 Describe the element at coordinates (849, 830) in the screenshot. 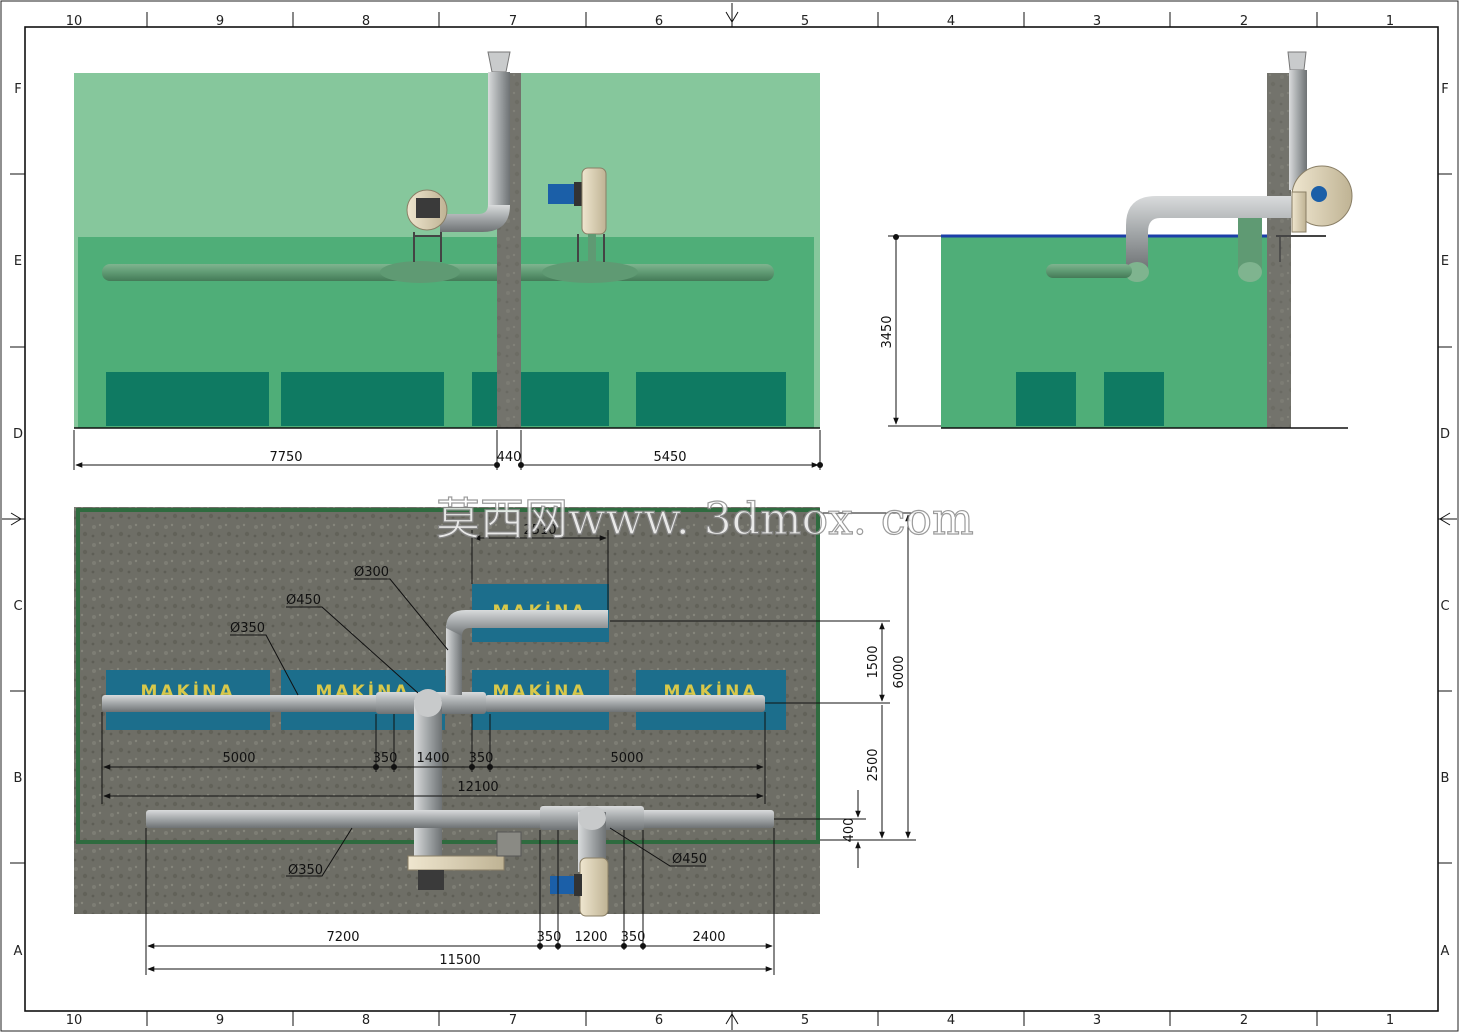

I see `dim-v-400: 400` at that location.